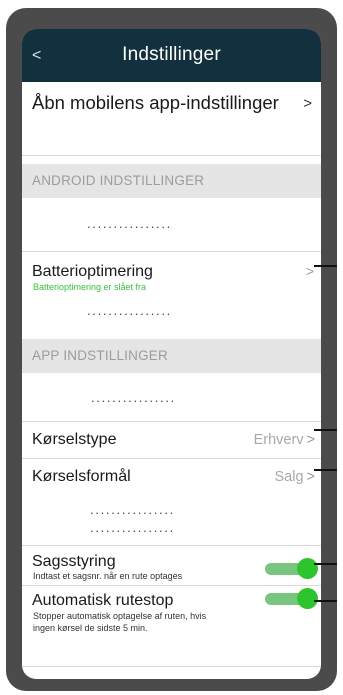 The height and width of the screenshot is (695, 343). I want to click on drive-type-value-wrap: Erhverv >, so click(284, 440).